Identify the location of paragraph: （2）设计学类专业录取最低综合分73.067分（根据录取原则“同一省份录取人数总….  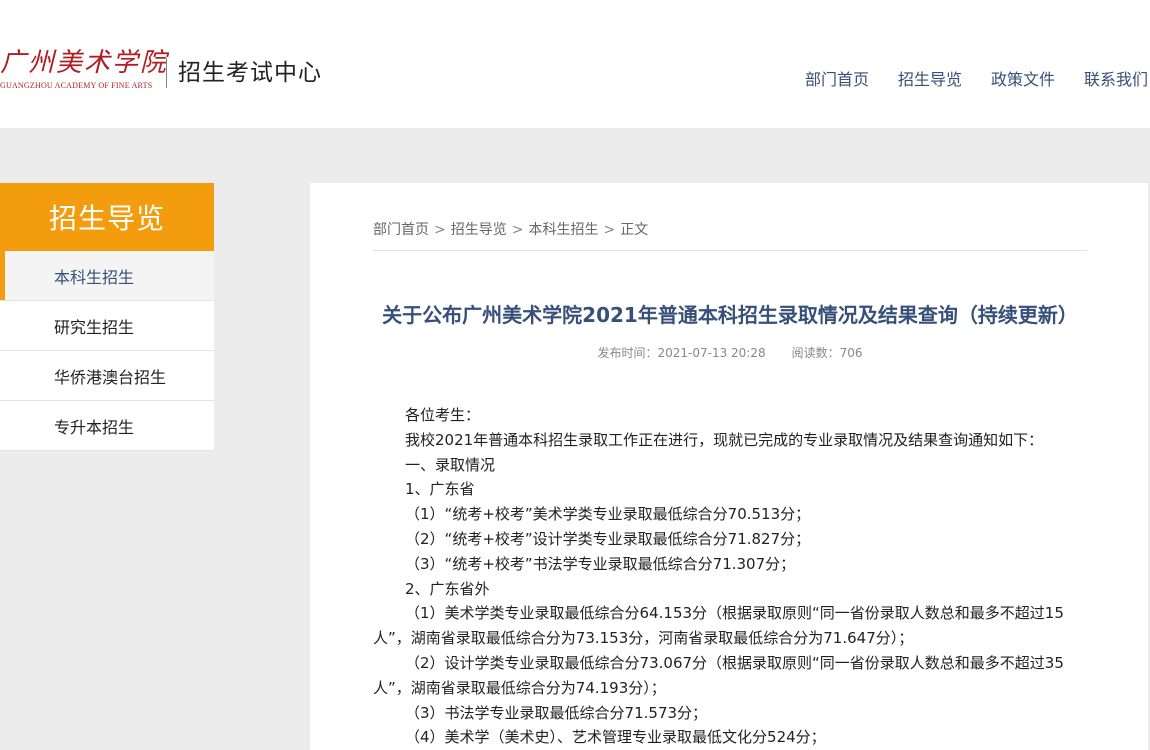
(718, 675).